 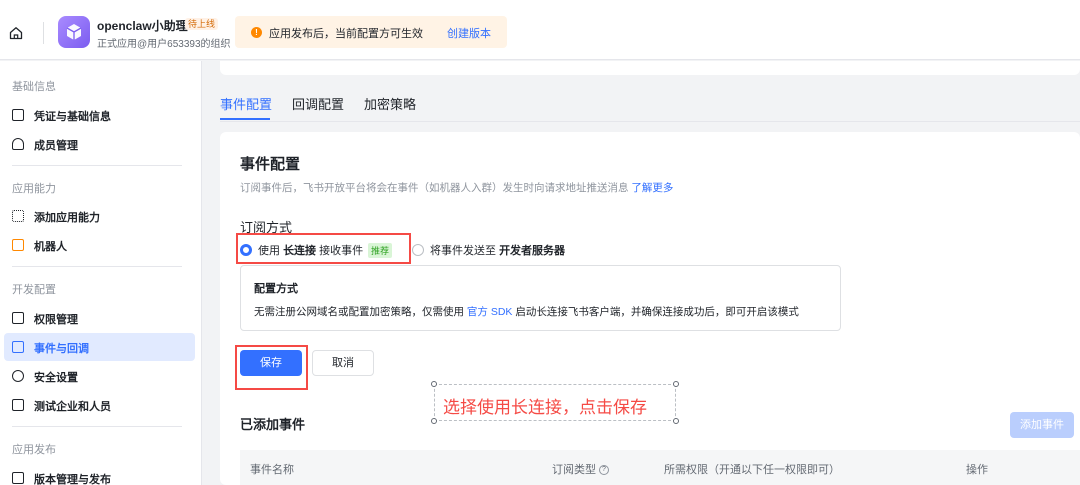 I want to click on test-icon, so click(x=18, y=405).